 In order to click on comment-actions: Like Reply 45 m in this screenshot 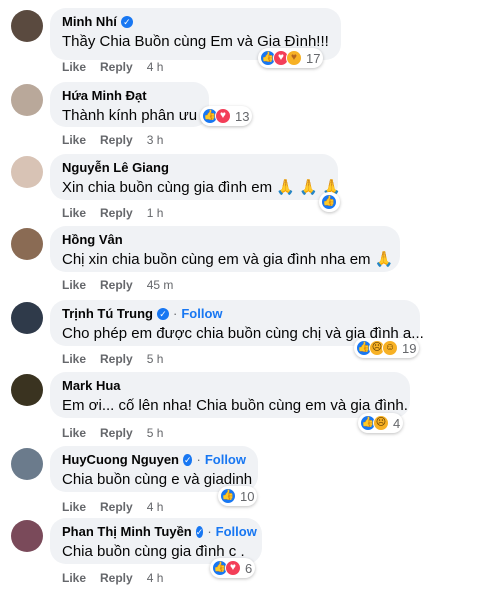, I will do `click(117, 285)`.